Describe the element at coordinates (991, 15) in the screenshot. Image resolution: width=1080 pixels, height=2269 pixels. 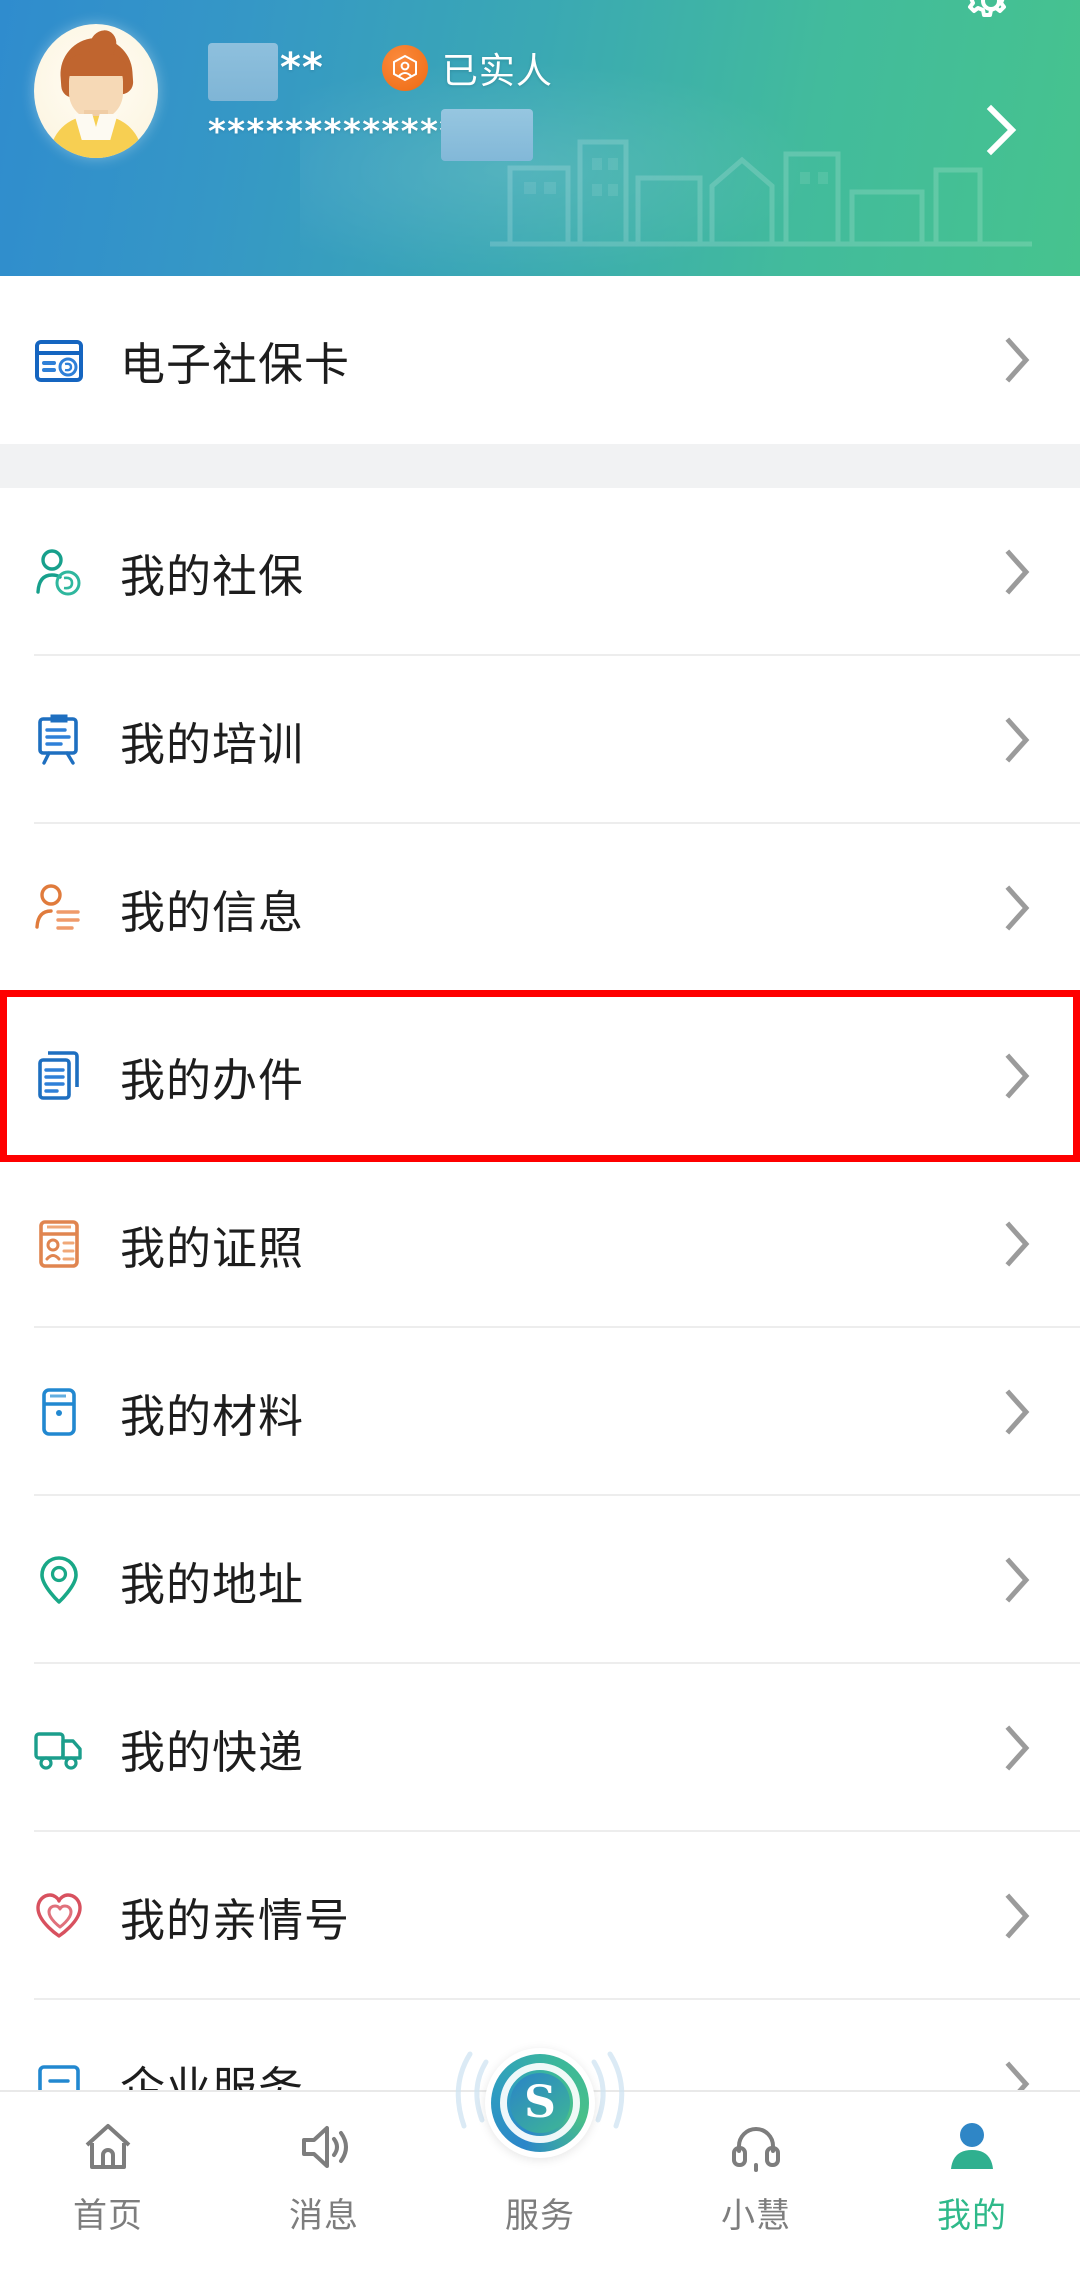
I see `gear-icon` at that location.